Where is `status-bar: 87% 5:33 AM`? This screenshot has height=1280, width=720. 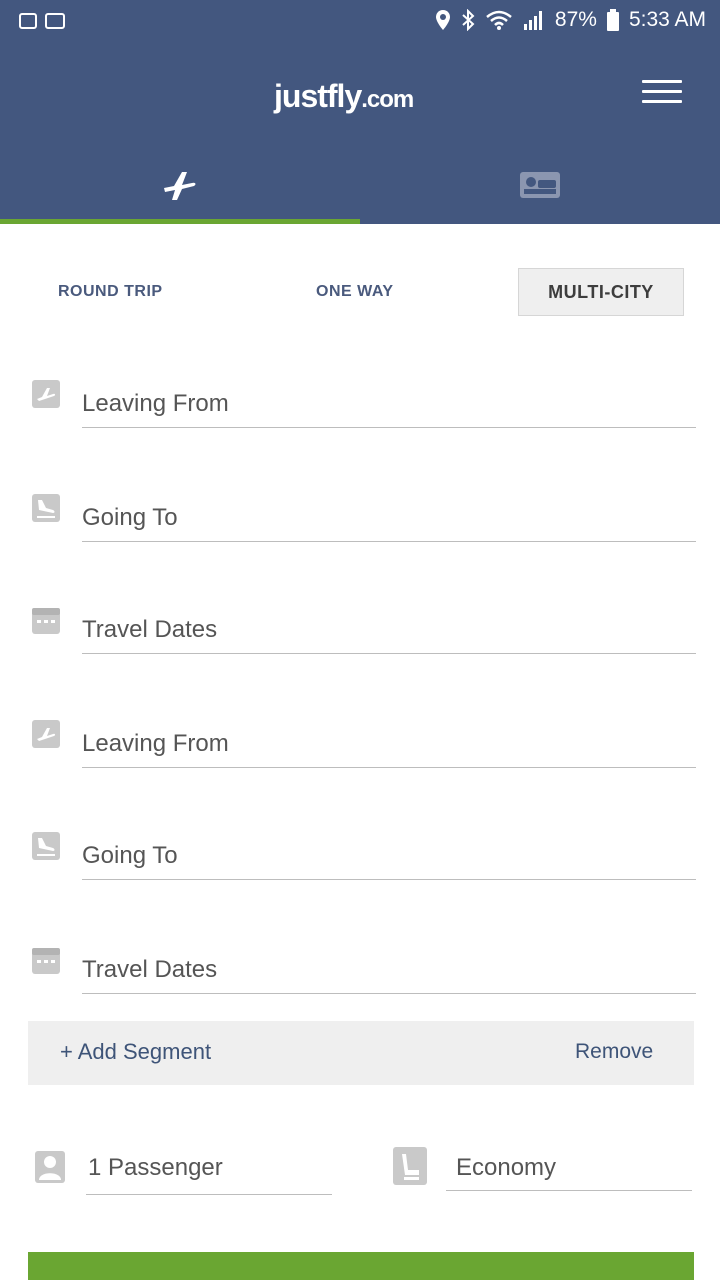 status-bar: 87% 5:33 AM is located at coordinates (360, 22).